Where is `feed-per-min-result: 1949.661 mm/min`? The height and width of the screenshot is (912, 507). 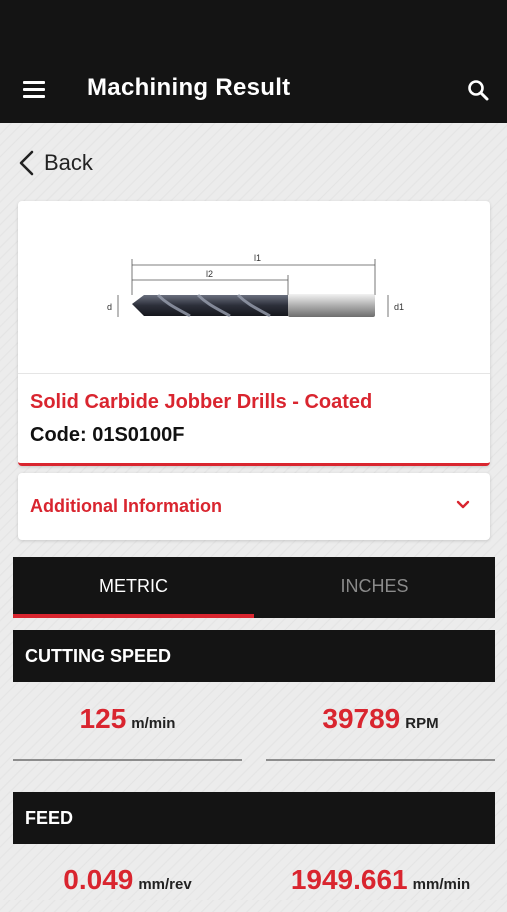 feed-per-min-result: 1949.661 mm/min is located at coordinates (380, 888).